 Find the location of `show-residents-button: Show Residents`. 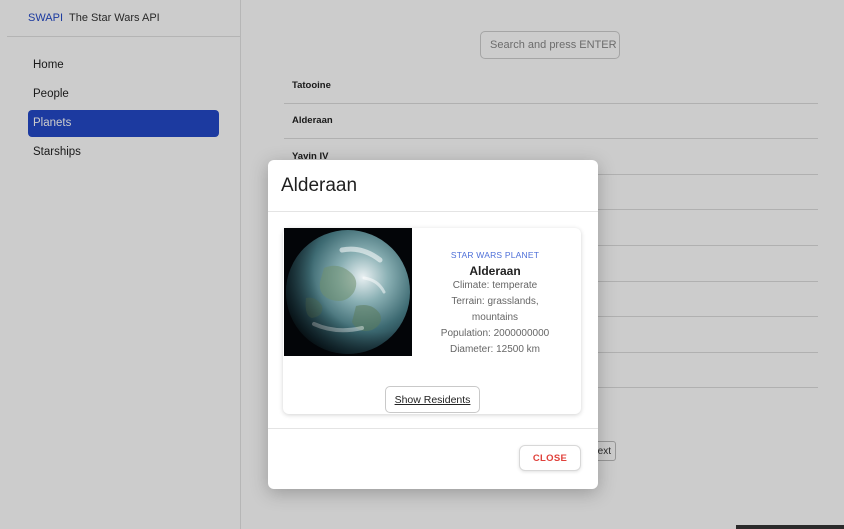

show-residents-button: Show Residents is located at coordinates (432, 399).